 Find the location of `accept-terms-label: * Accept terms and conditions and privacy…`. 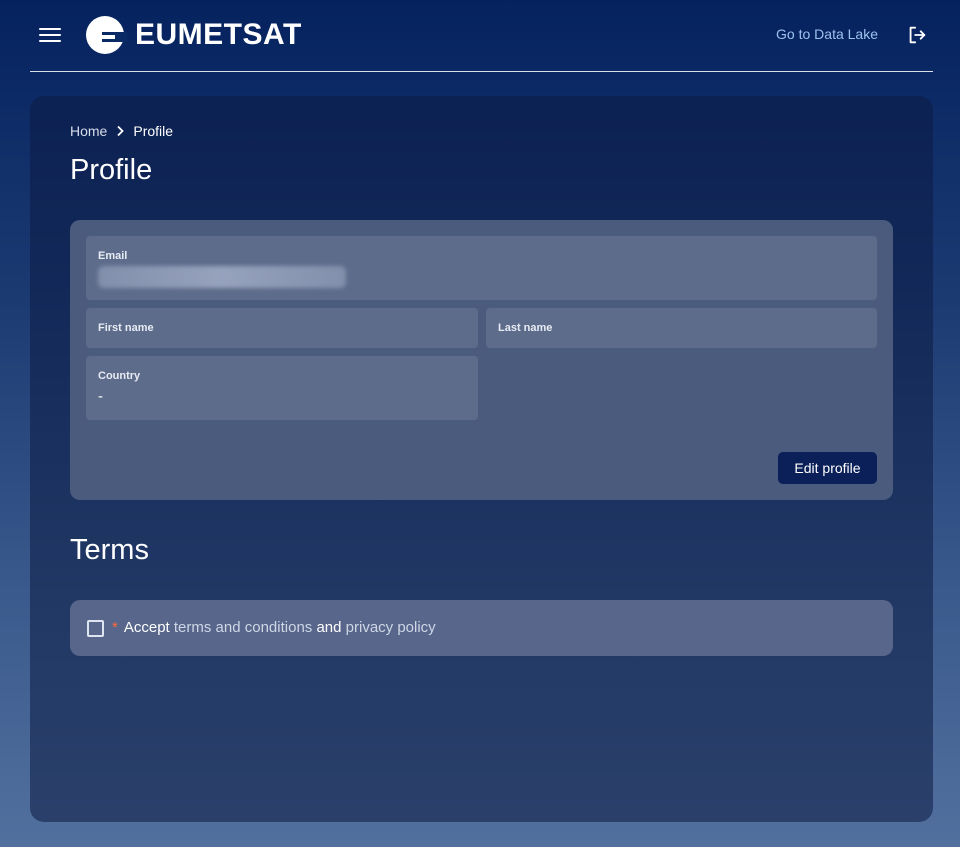

accept-terms-label: * Accept terms and conditions and privacy… is located at coordinates (274, 627).